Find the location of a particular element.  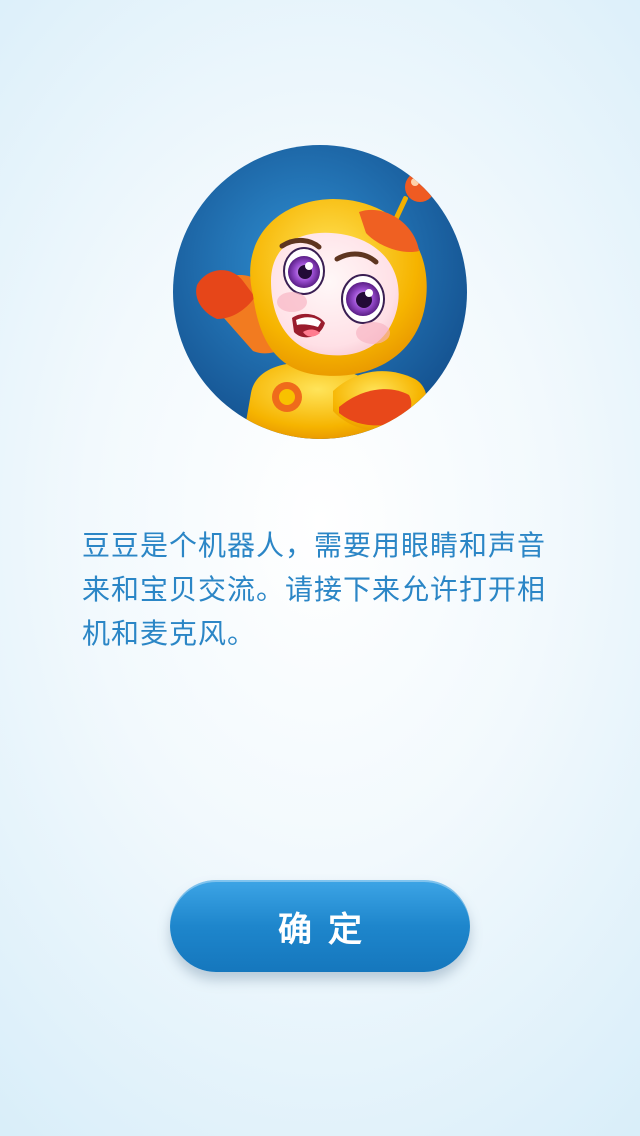

permission-message: 豆豆是个机器人，需要用眼睛和声音来和宝贝交流。请接下来允许打开相机和麦克风。 is located at coordinates (314, 589).